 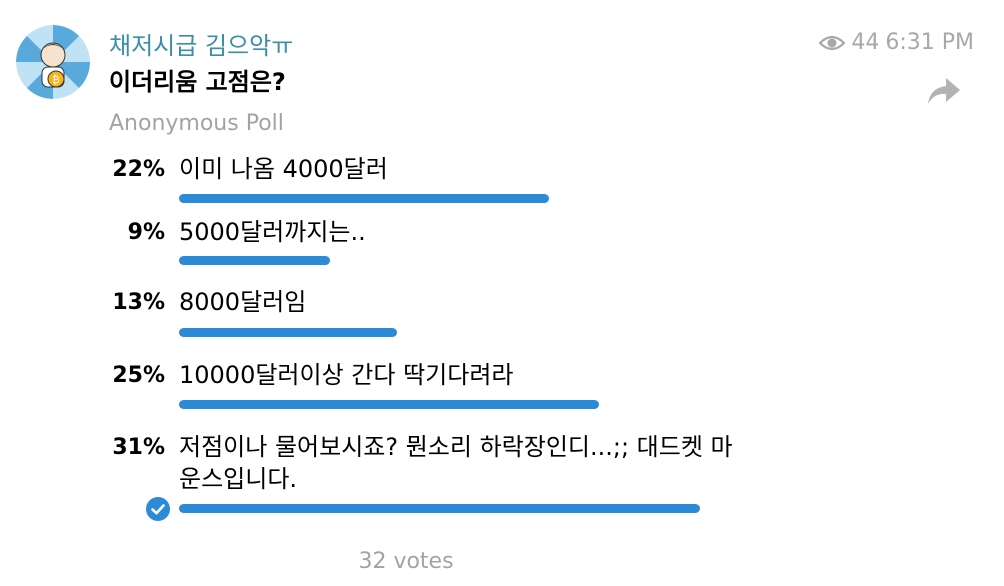 What do you see at coordinates (146, 232) in the screenshot?
I see `option-percent: 9%` at bounding box center [146, 232].